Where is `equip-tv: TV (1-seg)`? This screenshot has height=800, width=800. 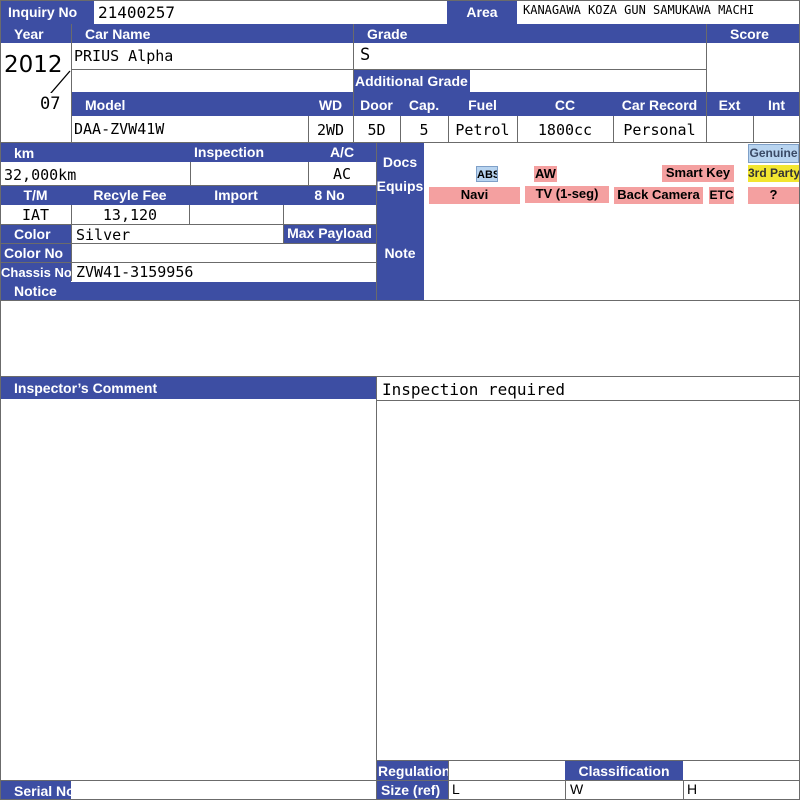 equip-tv: TV (1-seg) is located at coordinates (567, 194).